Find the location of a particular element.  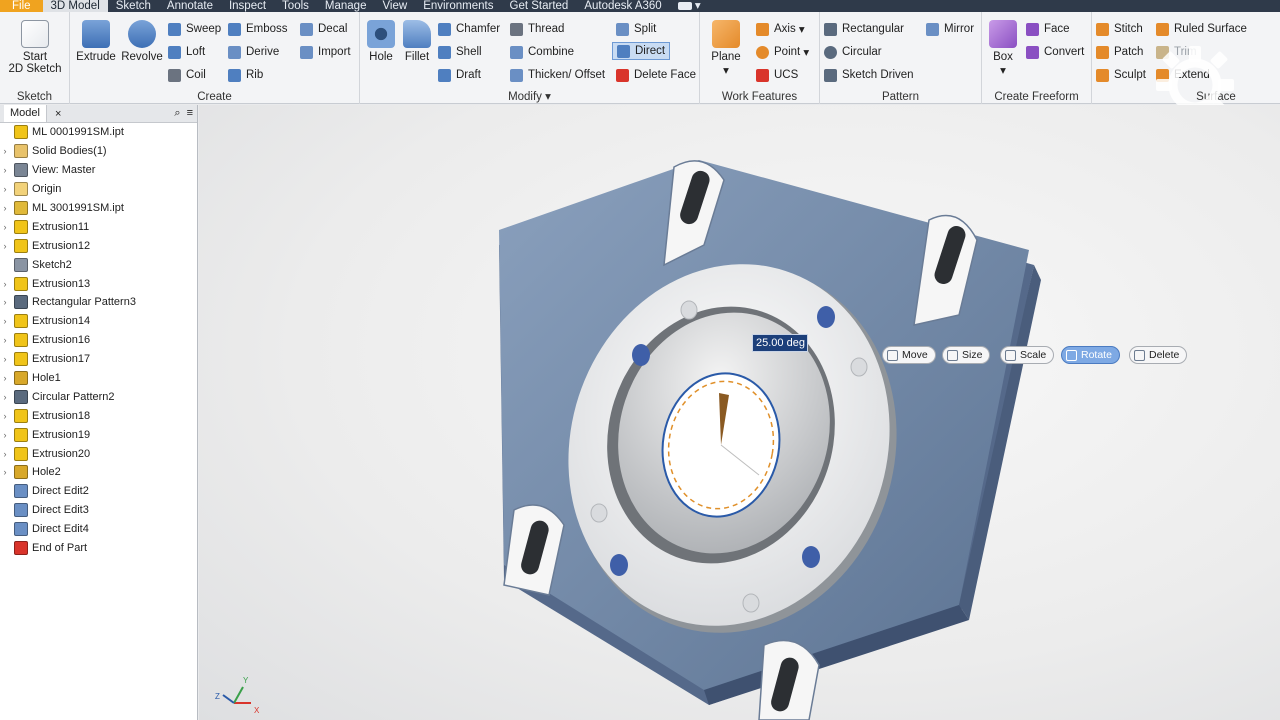

plane-button: Plane ▾ is located at coordinates (726, 48).